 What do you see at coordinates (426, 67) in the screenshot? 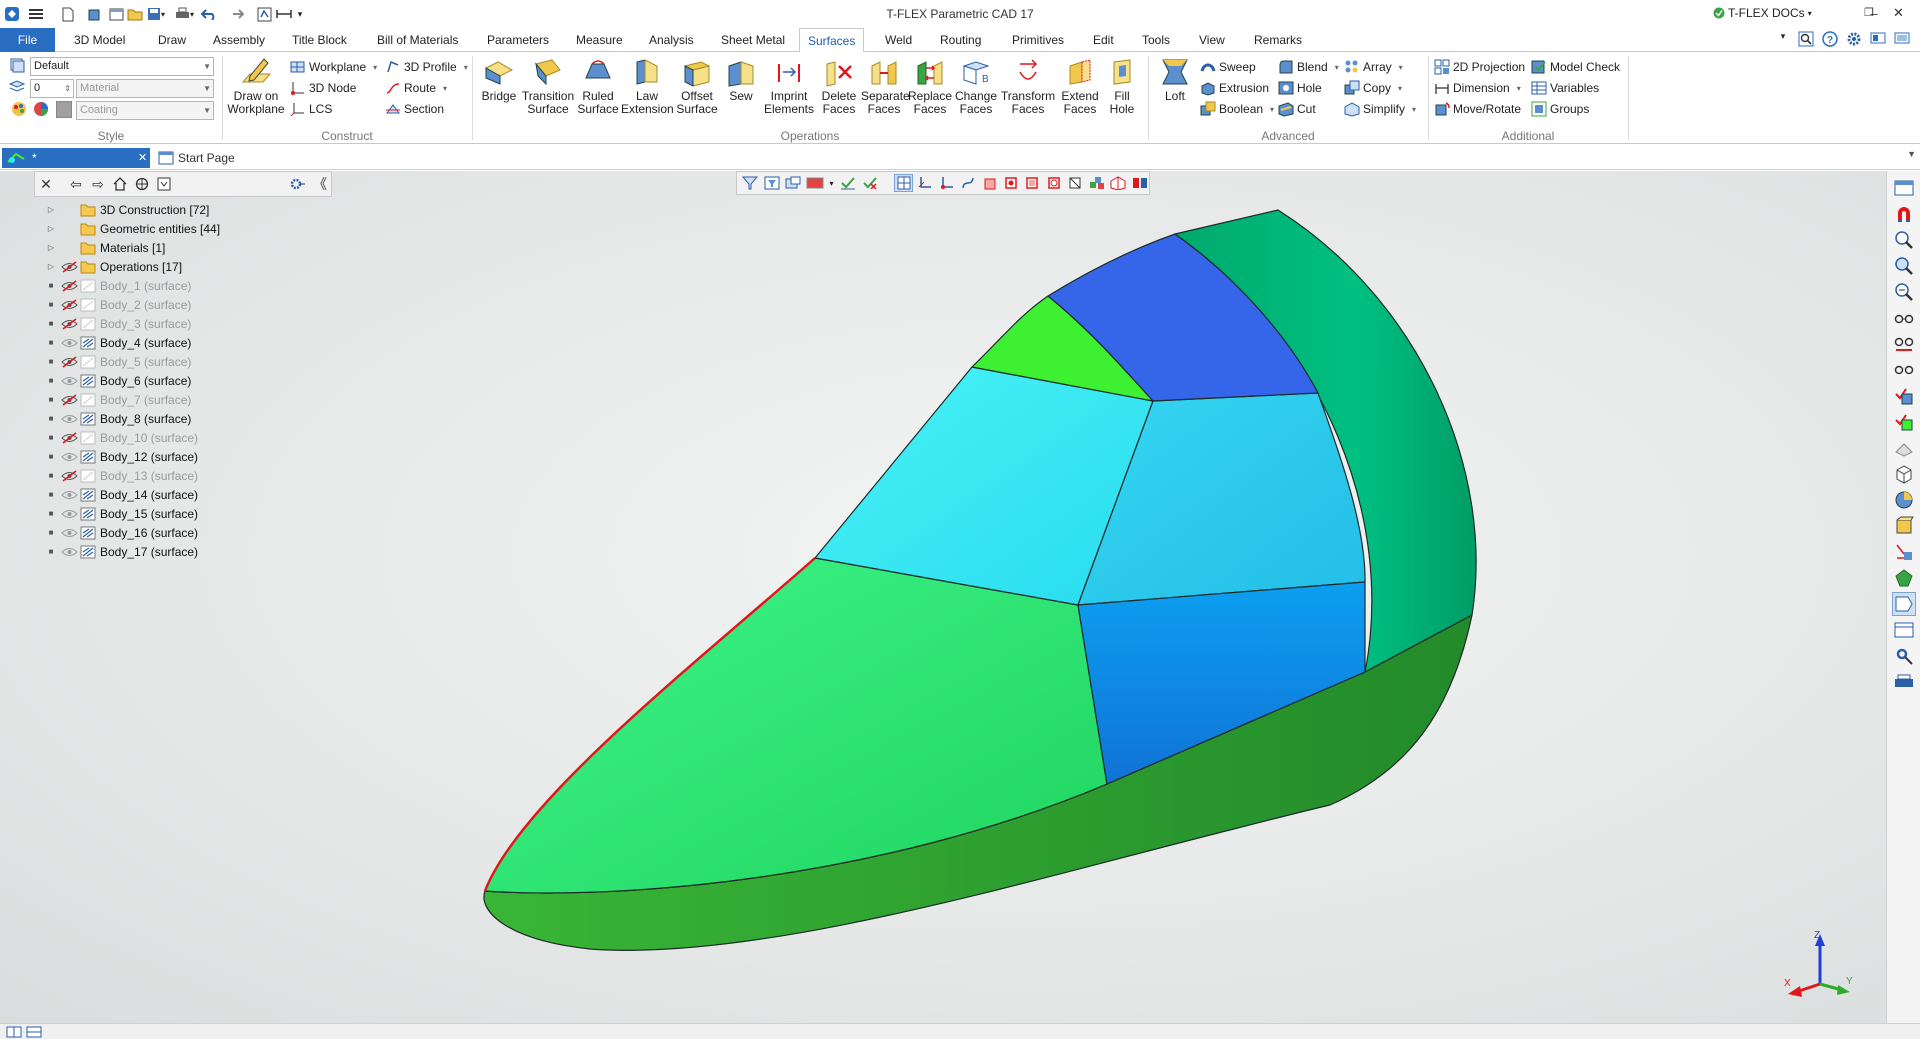
I see `3d-profile-button: 3D Profile ▾` at bounding box center [426, 67].